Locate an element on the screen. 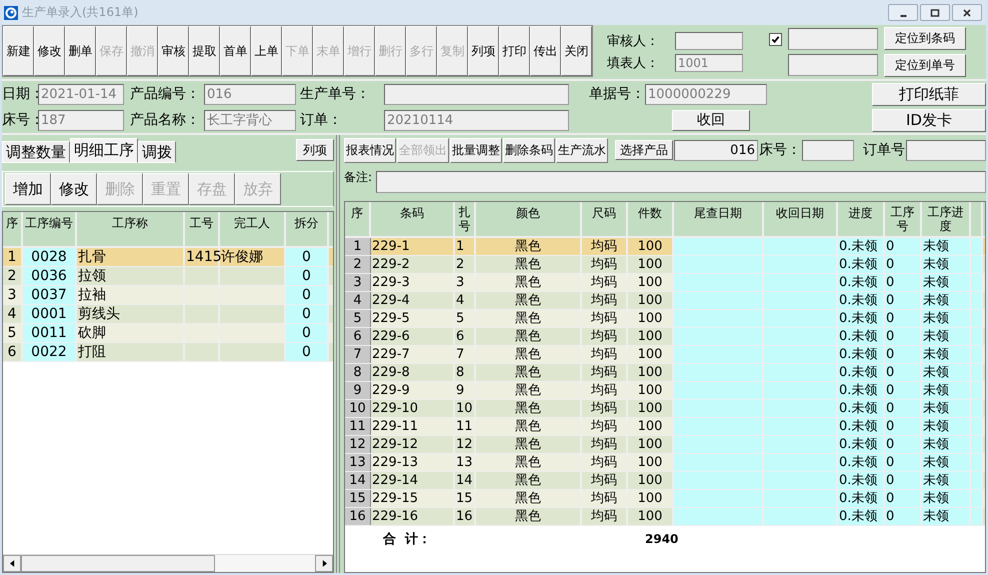 This screenshot has width=988, height=575. table-row: 6 229-6 6 黑色 均码 100 0.未领 0 未领 is located at coordinates (665, 337).